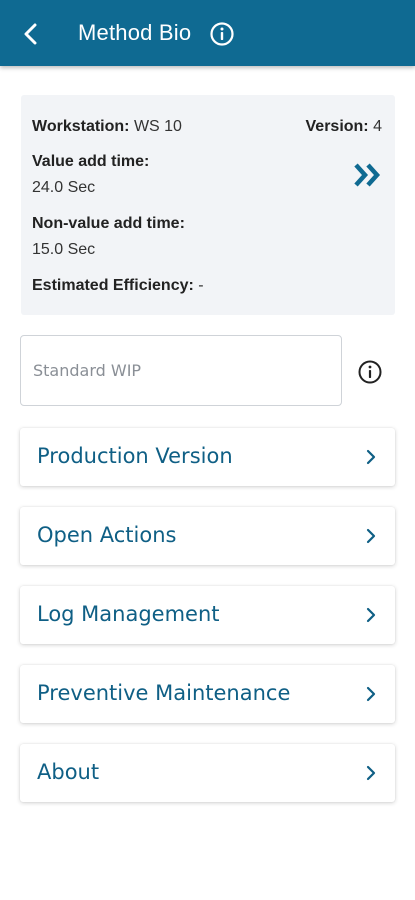  I want to click on menu-item-production-version: Production Version, so click(207, 457).